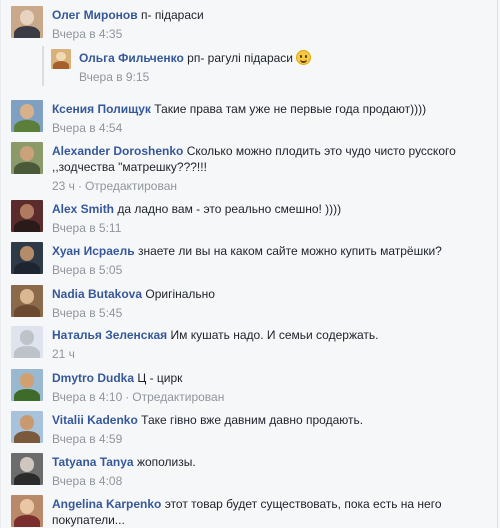 This screenshot has height=528, width=500. What do you see at coordinates (251, 303) in the screenshot?
I see `comment: Nadia Butakova Оригінально Вчера в 5:45` at bounding box center [251, 303].